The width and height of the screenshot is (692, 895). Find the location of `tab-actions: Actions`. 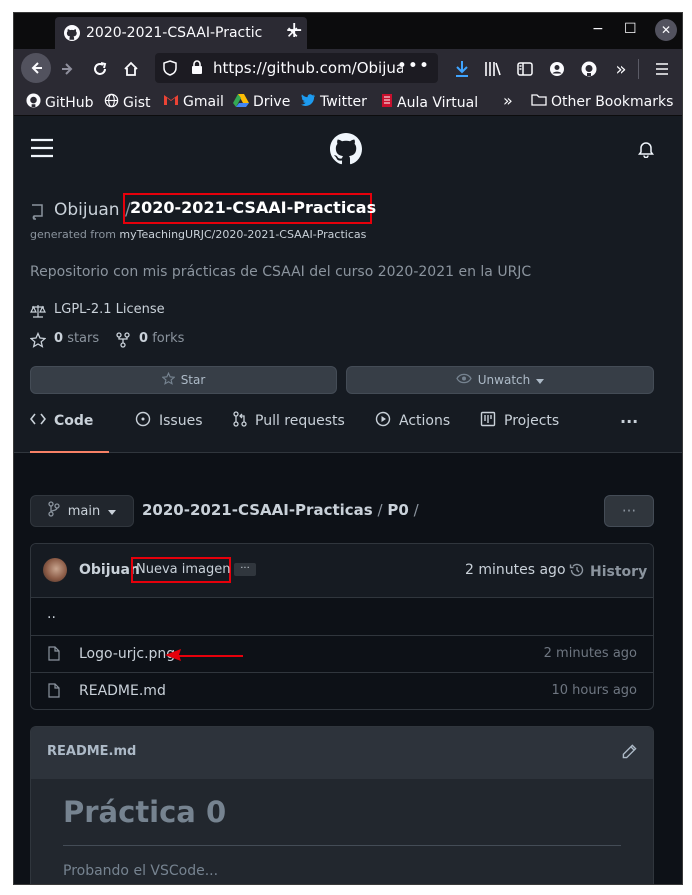

tab-actions: Actions is located at coordinates (412, 421).